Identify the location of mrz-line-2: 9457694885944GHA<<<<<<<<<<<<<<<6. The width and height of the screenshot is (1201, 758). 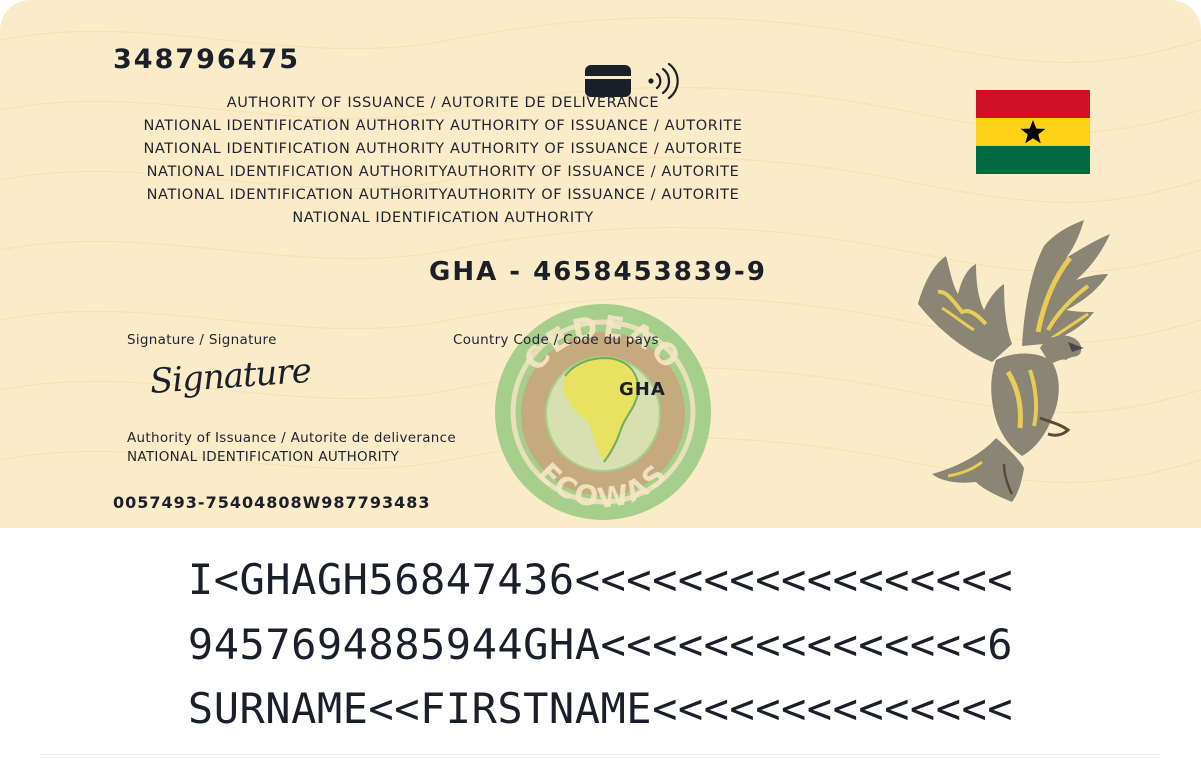
(600, 644).